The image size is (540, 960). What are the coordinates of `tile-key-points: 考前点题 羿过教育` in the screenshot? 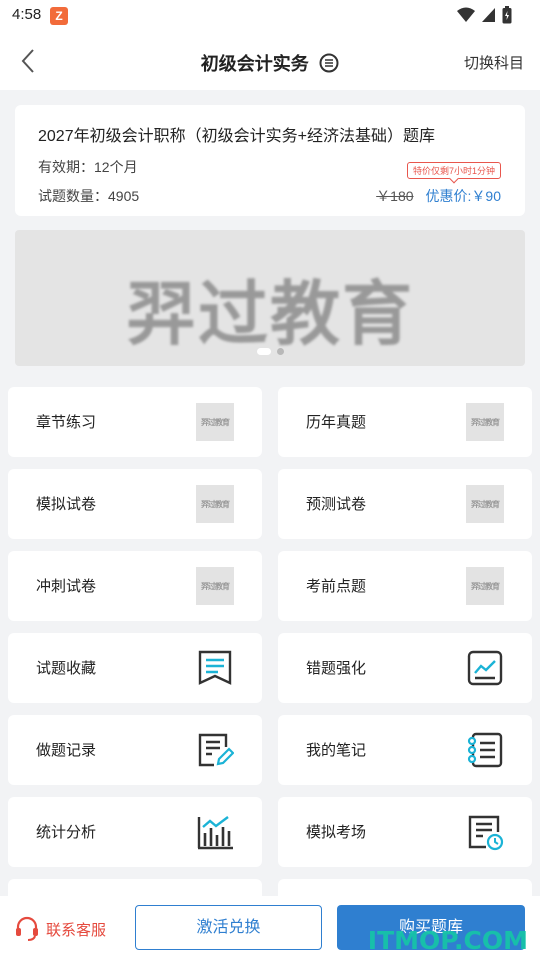 It's located at (405, 586).